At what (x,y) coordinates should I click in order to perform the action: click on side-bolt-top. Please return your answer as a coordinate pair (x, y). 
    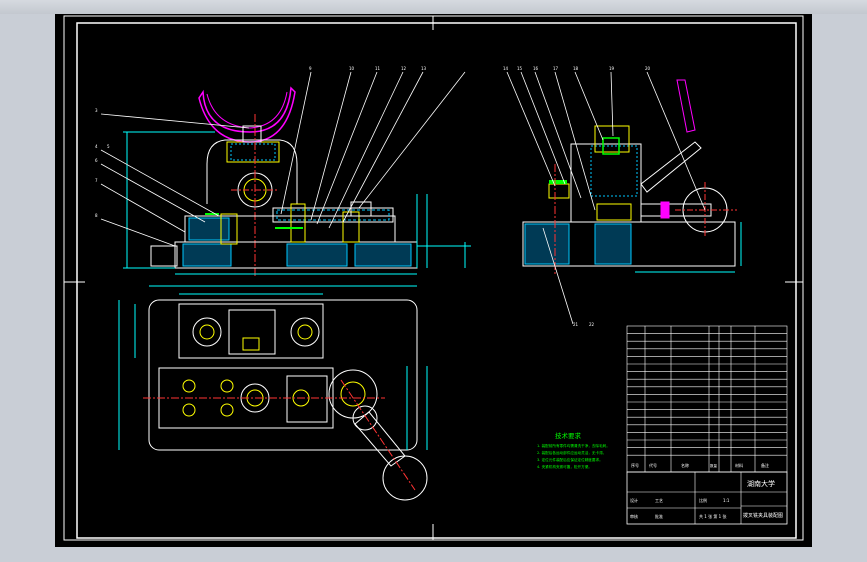
    Looking at the image, I should click on (612, 139).